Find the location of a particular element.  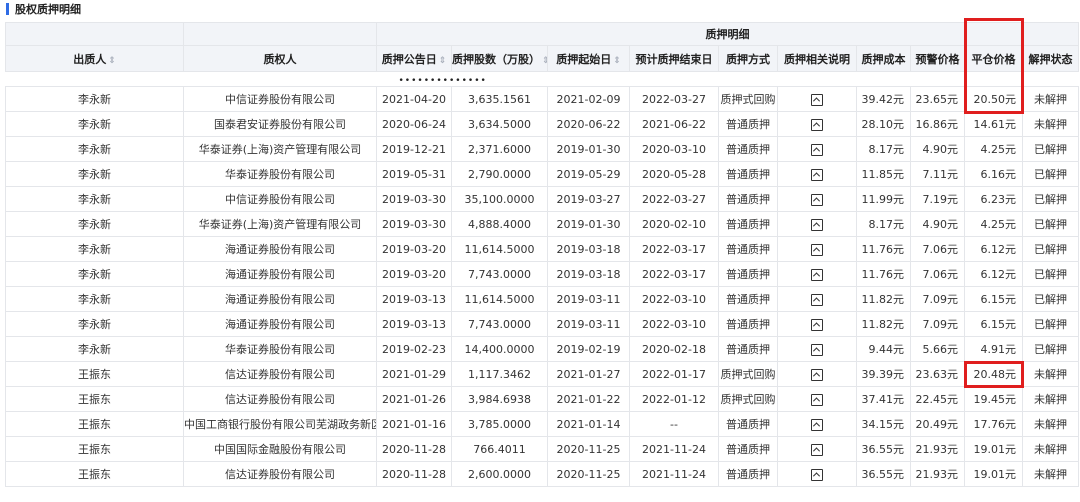

shares-cell: 3,785.0000 is located at coordinates (499, 424).